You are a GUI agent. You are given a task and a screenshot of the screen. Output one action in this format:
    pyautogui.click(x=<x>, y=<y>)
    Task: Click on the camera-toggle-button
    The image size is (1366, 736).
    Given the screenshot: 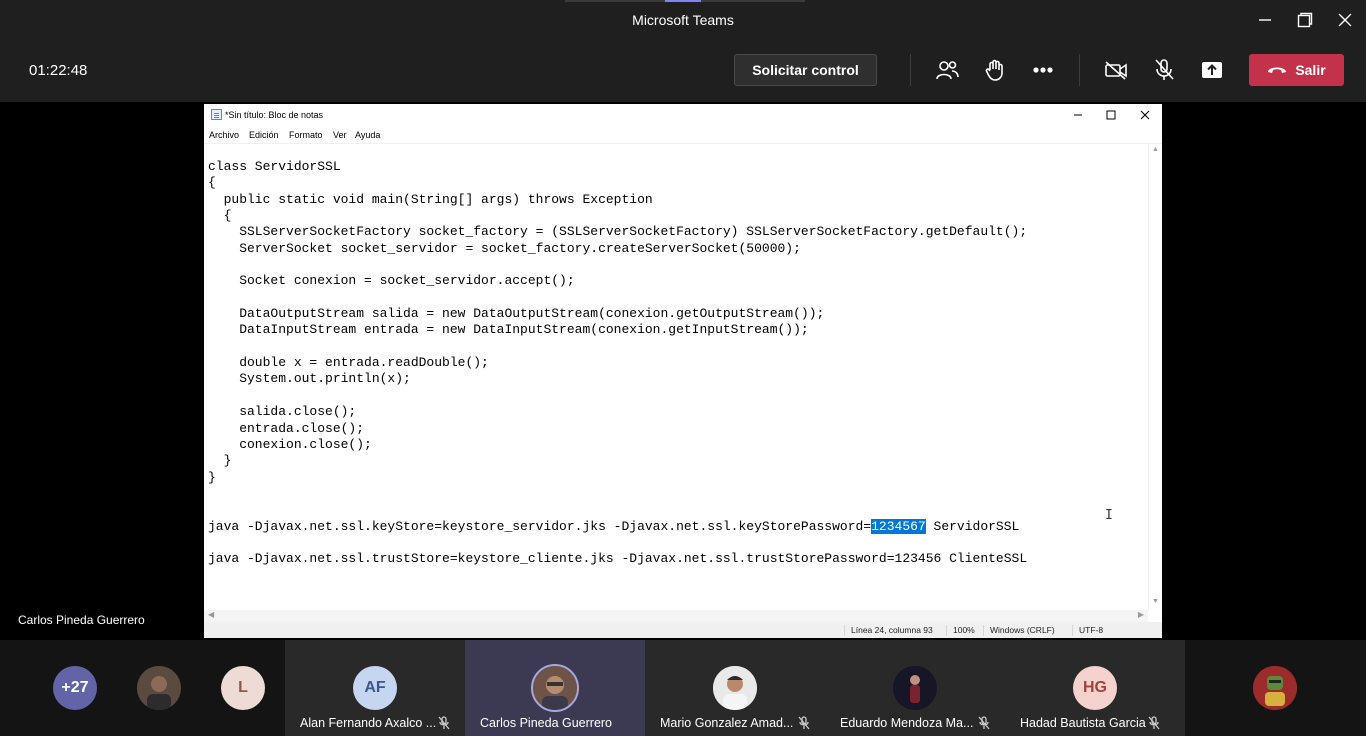 What is the action you would take?
    pyautogui.click(x=1116, y=70)
    